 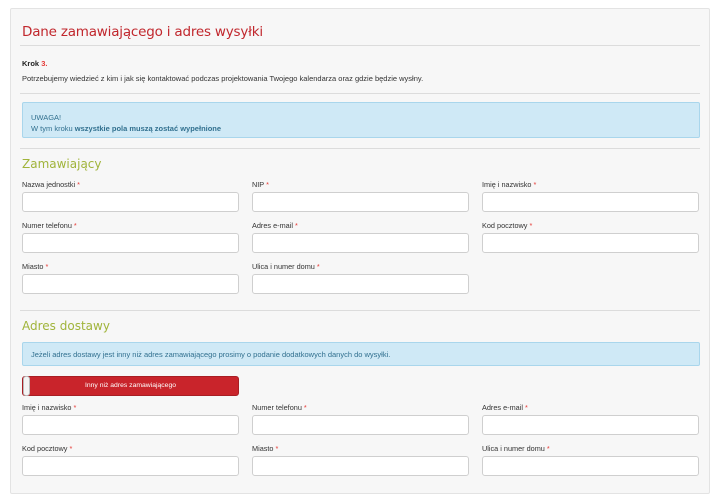 I want to click on delivery-full-name-input, so click(x=130, y=425).